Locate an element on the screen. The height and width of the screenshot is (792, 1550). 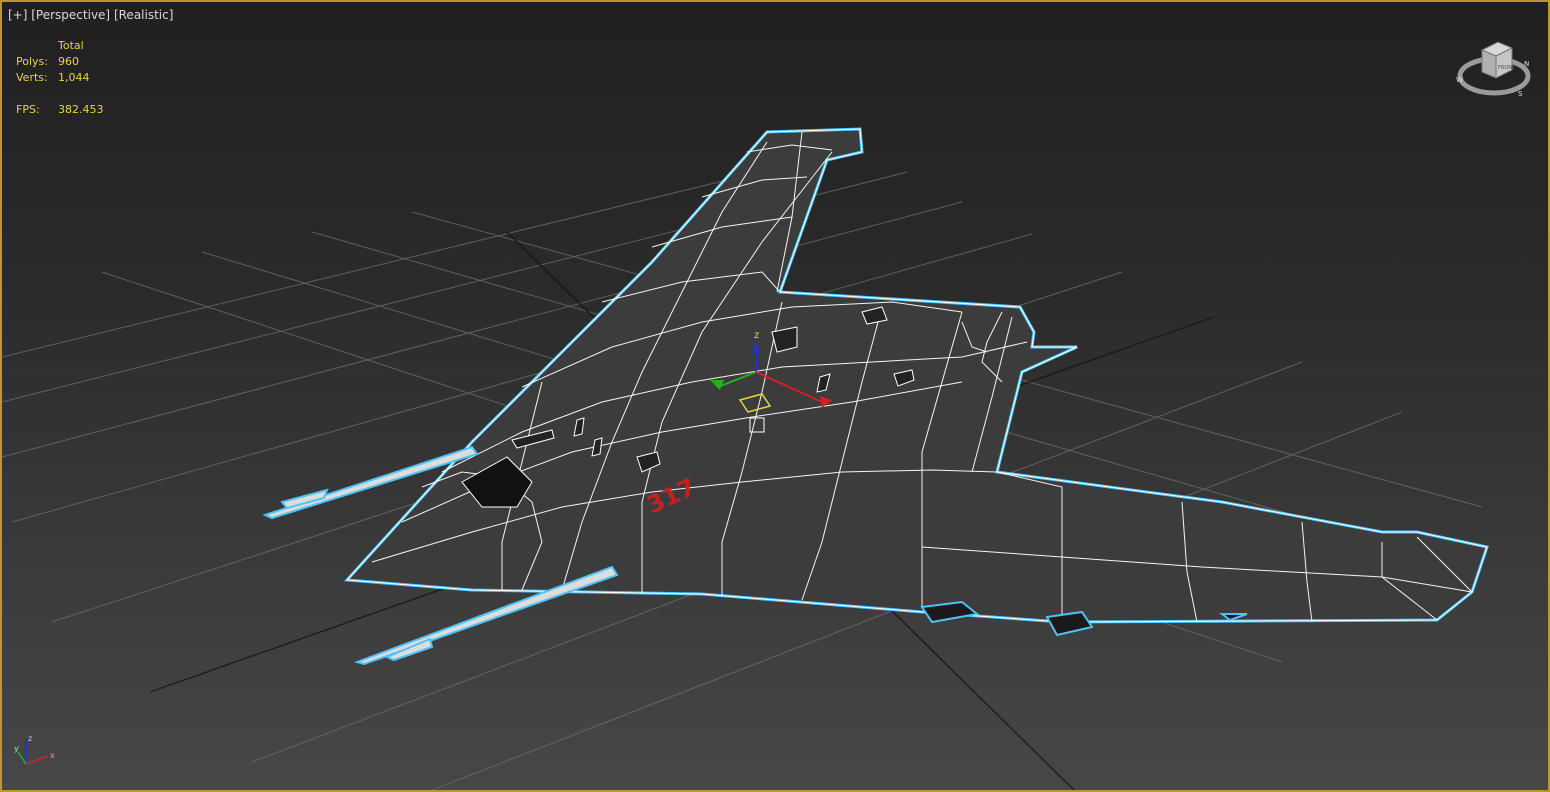
compass-west-label: W is located at coordinates (1459, 80).